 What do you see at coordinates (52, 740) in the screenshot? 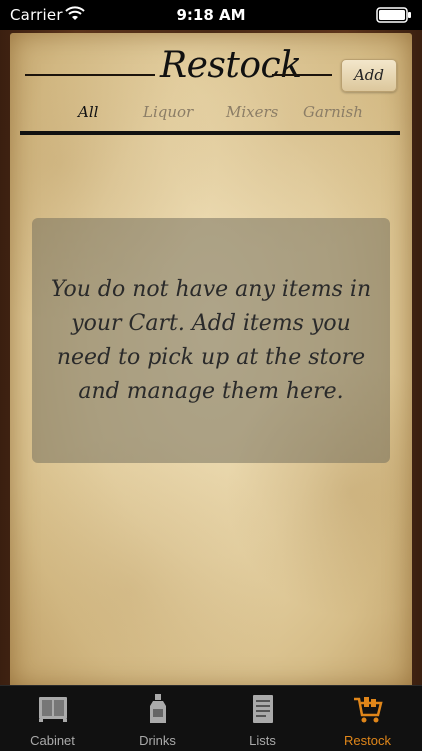
I see `tab-cabinet-label: Cabinet` at bounding box center [52, 740].